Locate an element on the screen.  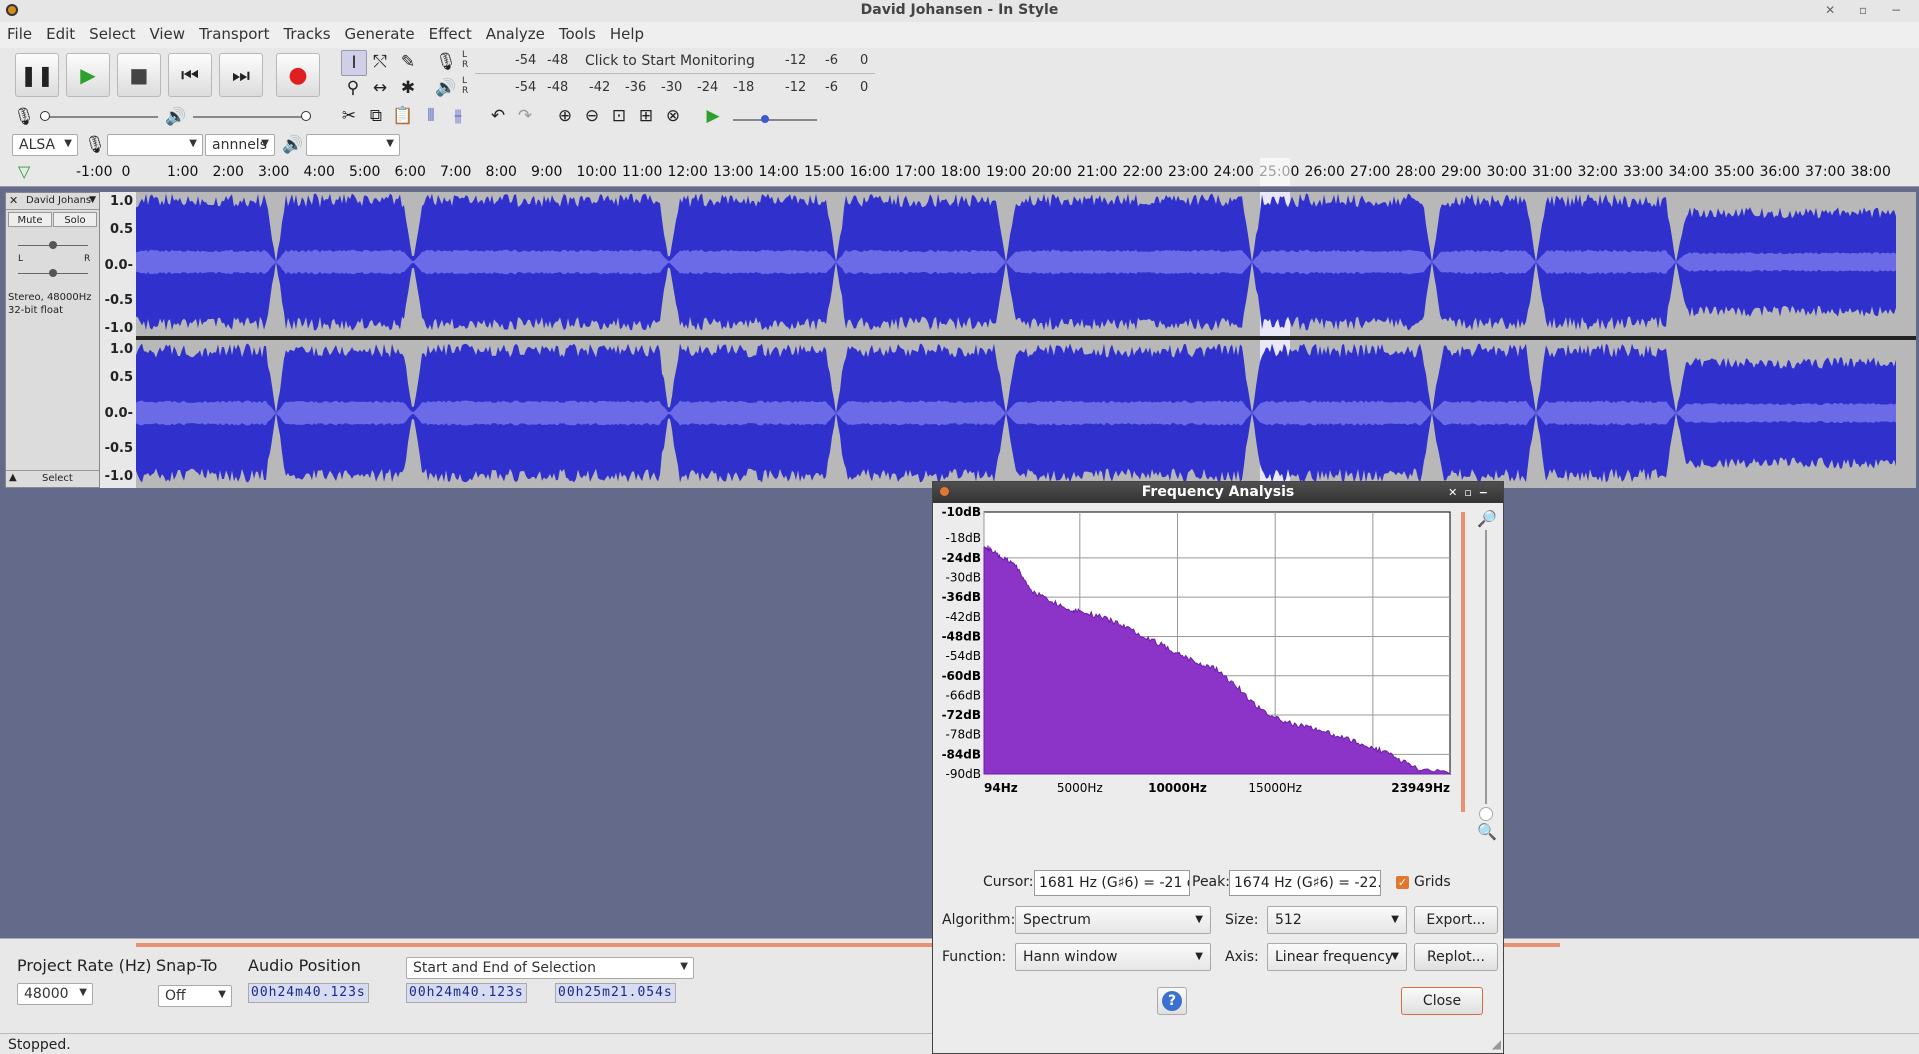
play-meter-speaker-icon: 🔊 is located at coordinates (446, 88).